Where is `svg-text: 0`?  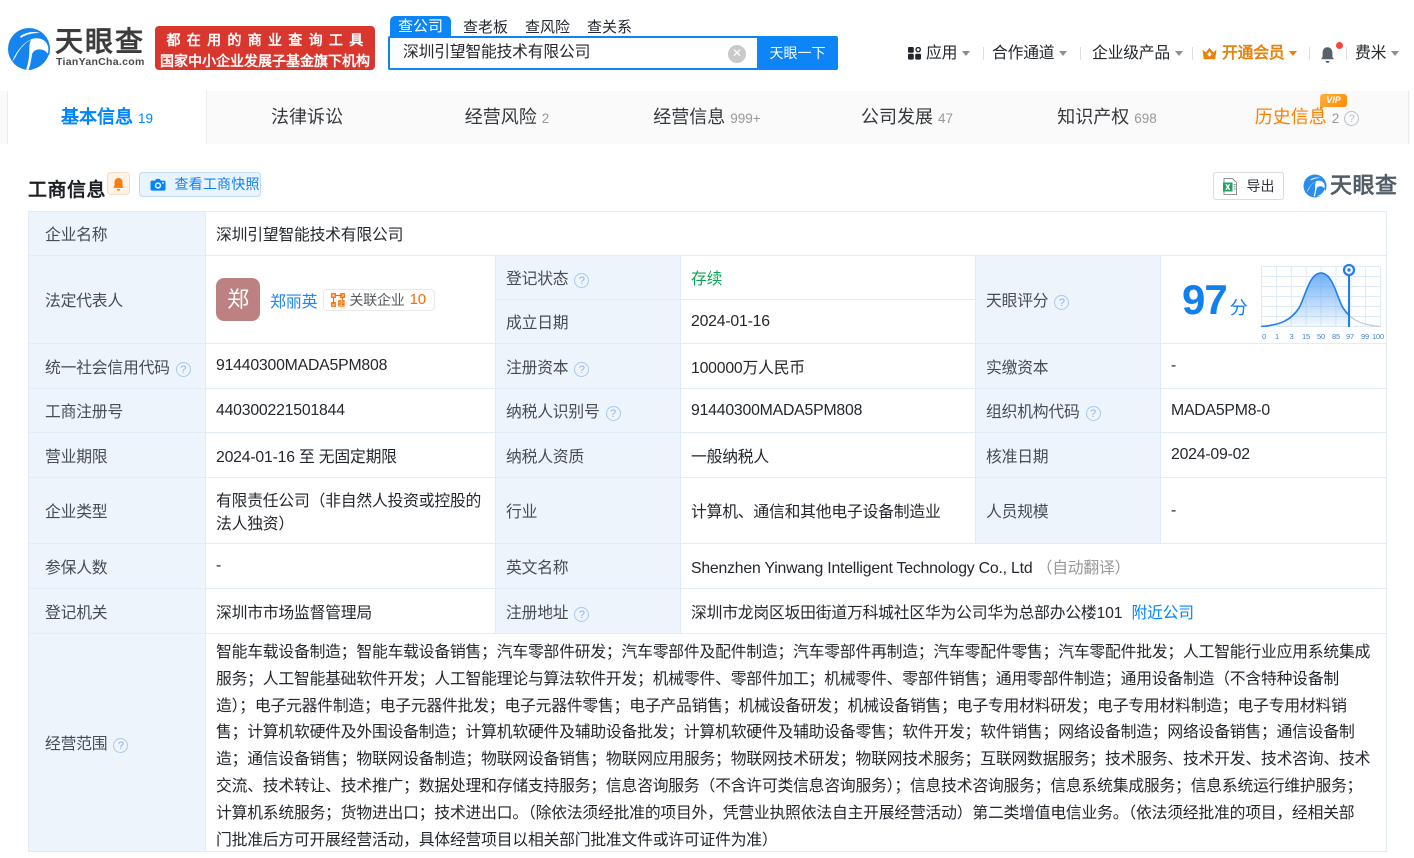 svg-text: 0 is located at coordinates (1264, 336).